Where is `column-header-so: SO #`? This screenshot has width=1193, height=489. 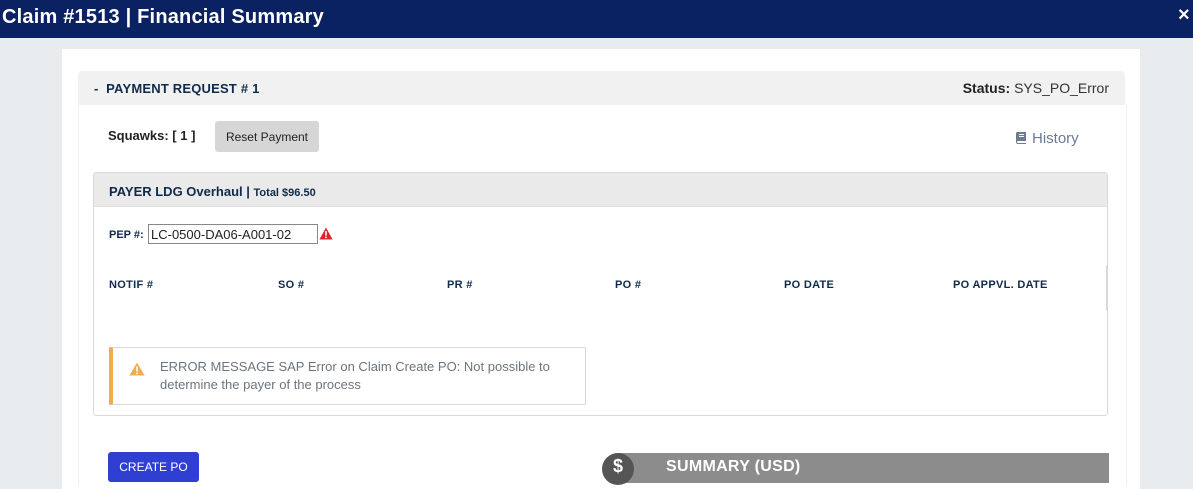
column-header-so: SO # is located at coordinates (291, 285).